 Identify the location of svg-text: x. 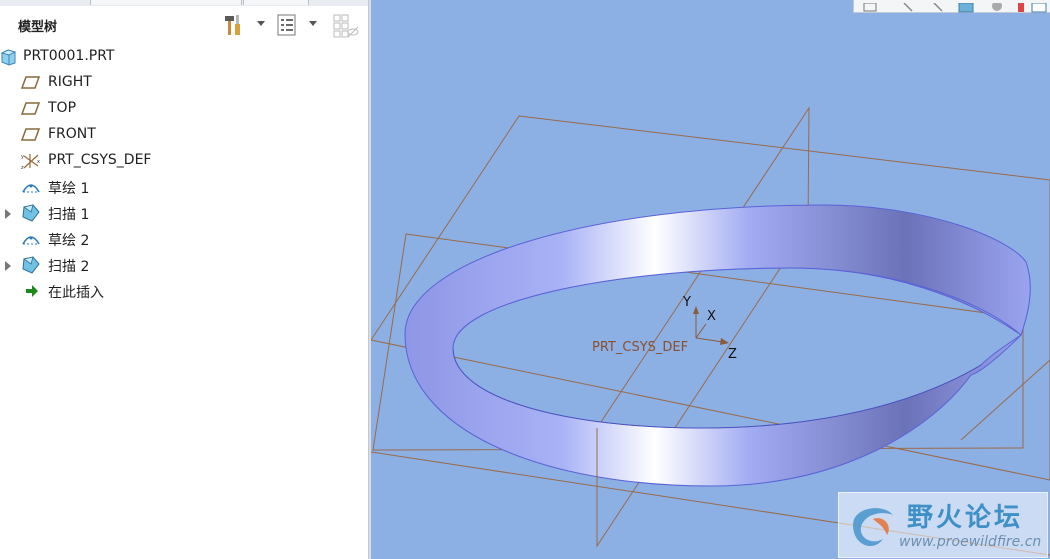
(38, 162).